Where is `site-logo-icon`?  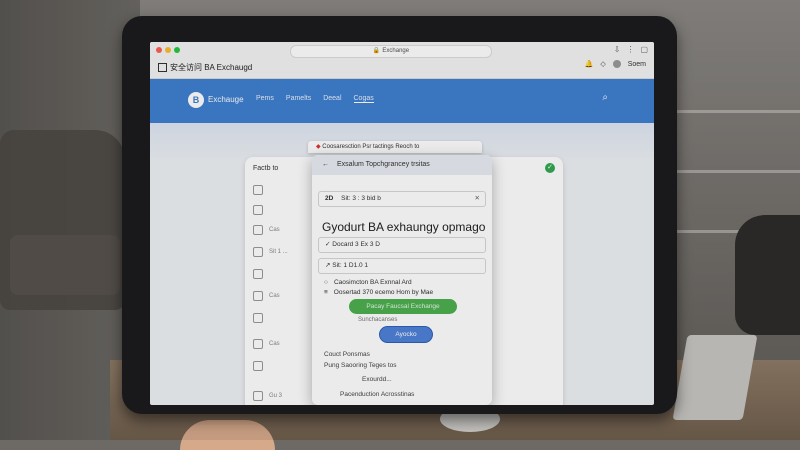 site-logo-icon is located at coordinates (162, 67).